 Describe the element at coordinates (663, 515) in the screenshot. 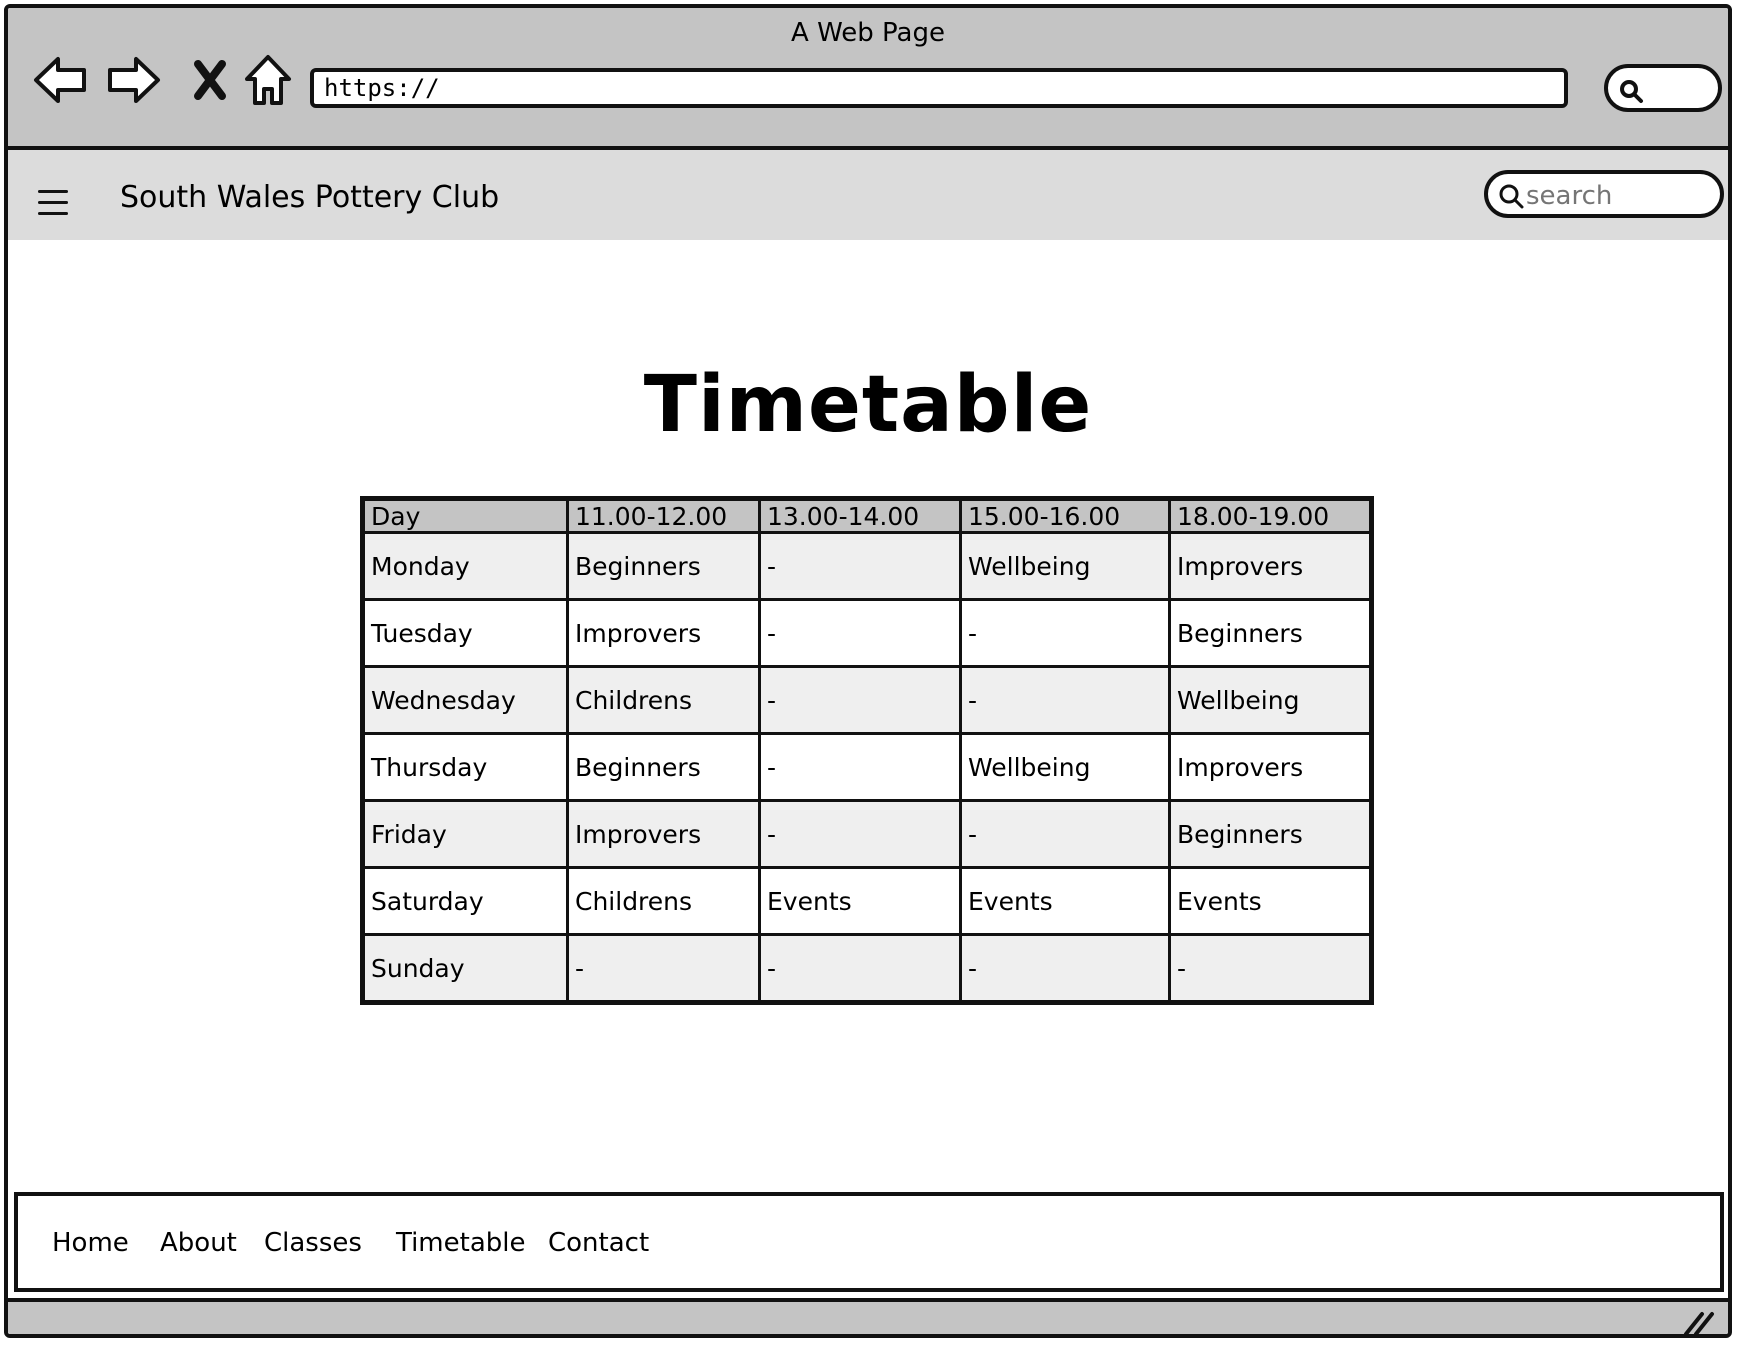

I see `column-header: 11.00-12.00` at that location.